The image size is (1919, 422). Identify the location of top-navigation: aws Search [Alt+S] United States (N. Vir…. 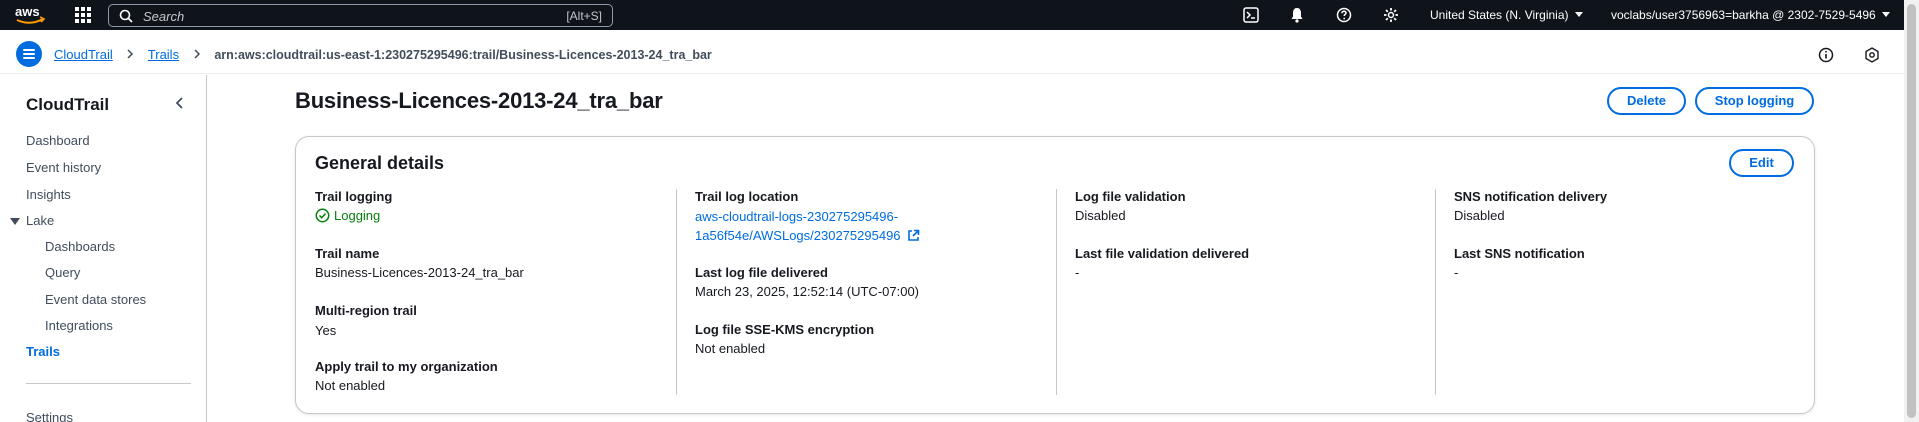
(959, 15).